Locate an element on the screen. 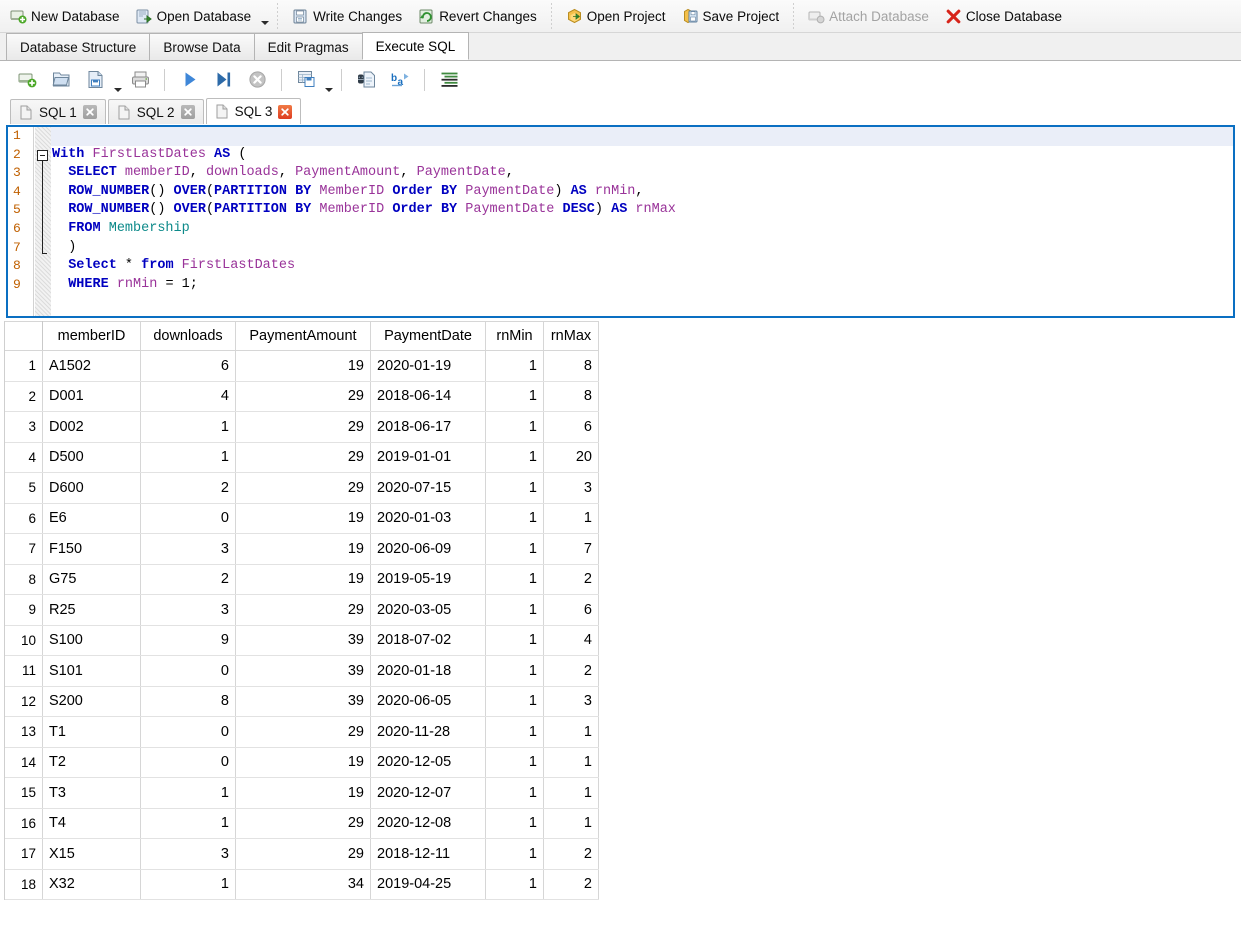 This screenshot has width=1241, height=932. cell-downloads: 9 is located at coordinates (188, 640).